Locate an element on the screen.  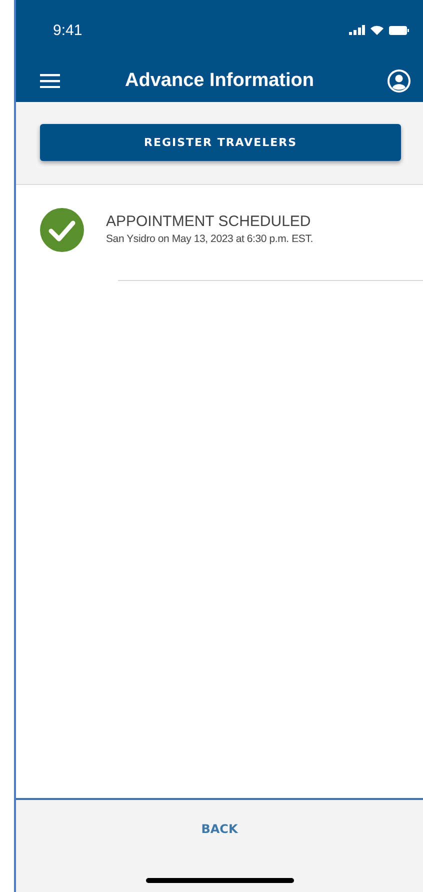
back-button: BACK is located at coordinates (219, 829).